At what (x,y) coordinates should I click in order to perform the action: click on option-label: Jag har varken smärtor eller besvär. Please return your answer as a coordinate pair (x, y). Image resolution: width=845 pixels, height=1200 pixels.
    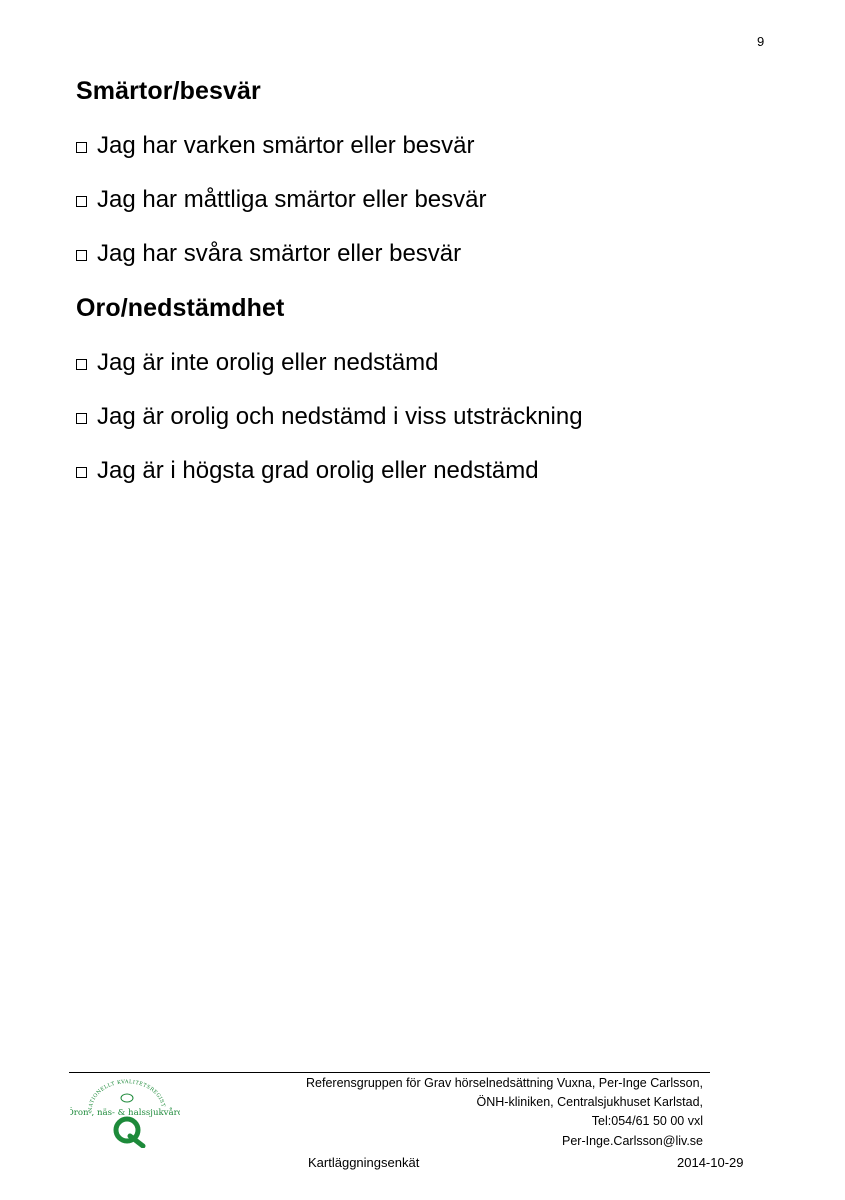
    Looking at the image, I should click on (286, 145).